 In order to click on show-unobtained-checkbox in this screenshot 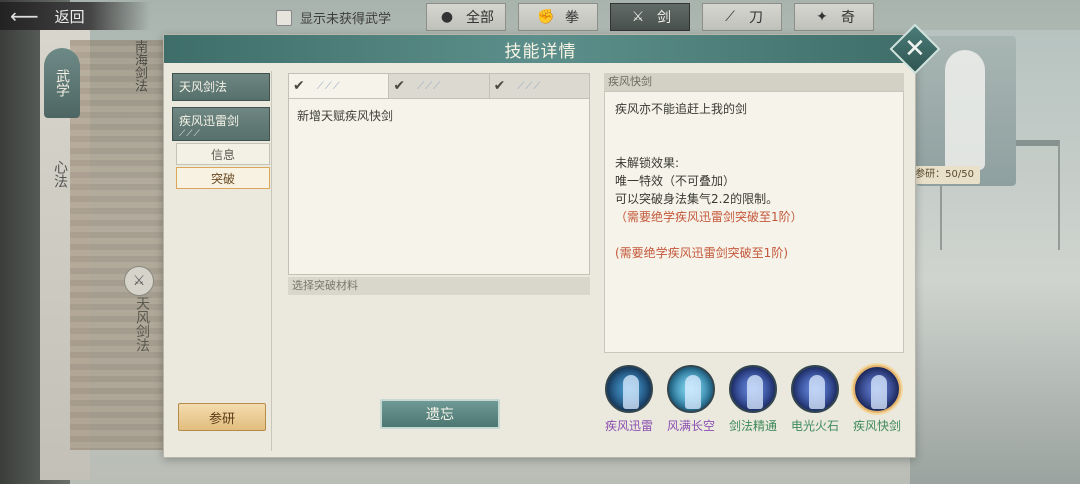, I will do `click(284, 17)`.